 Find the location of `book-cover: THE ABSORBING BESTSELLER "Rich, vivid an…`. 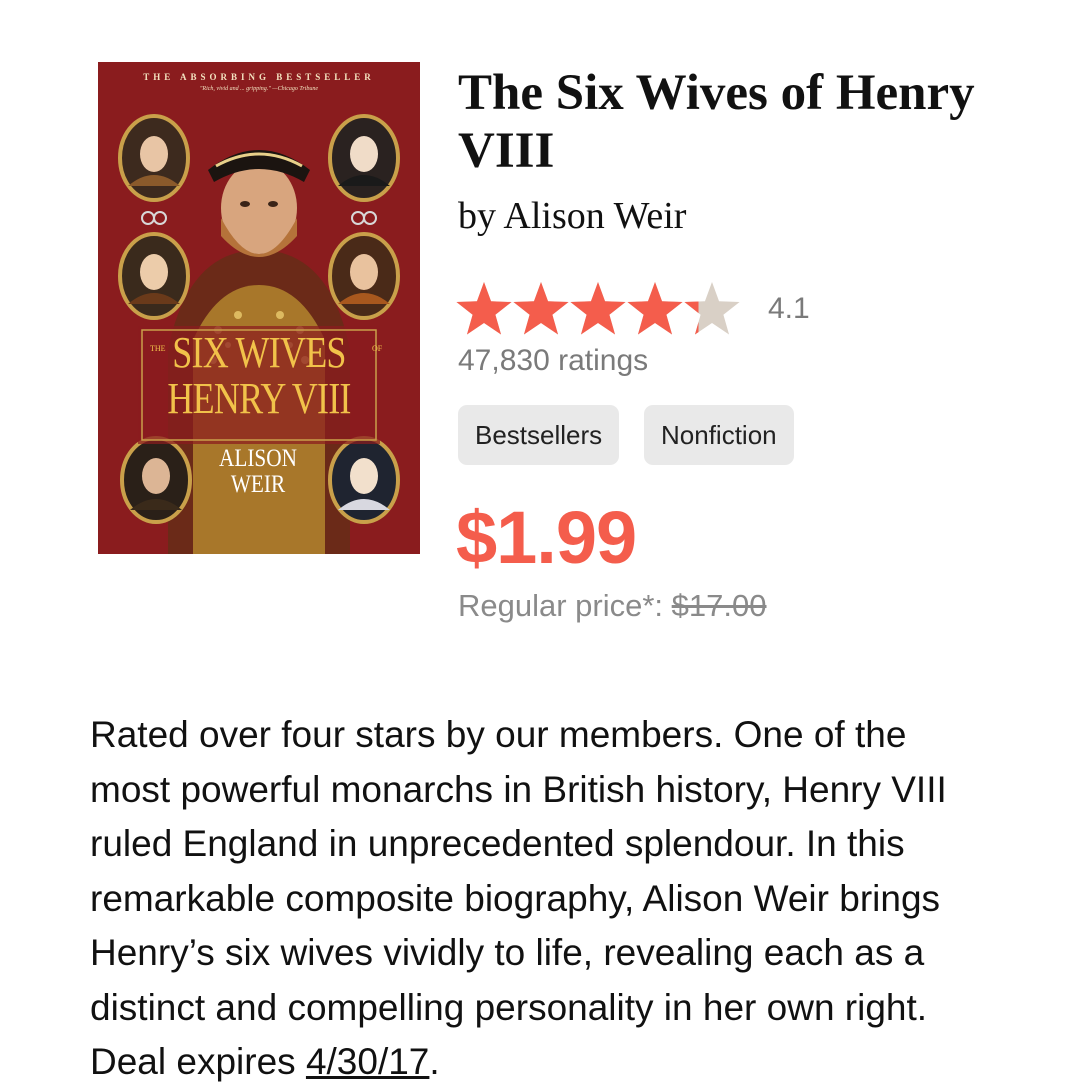

book-cover: THE ABSORBING BESTSELLER "Rich, vivid an… is located at coordinates (259, 308).